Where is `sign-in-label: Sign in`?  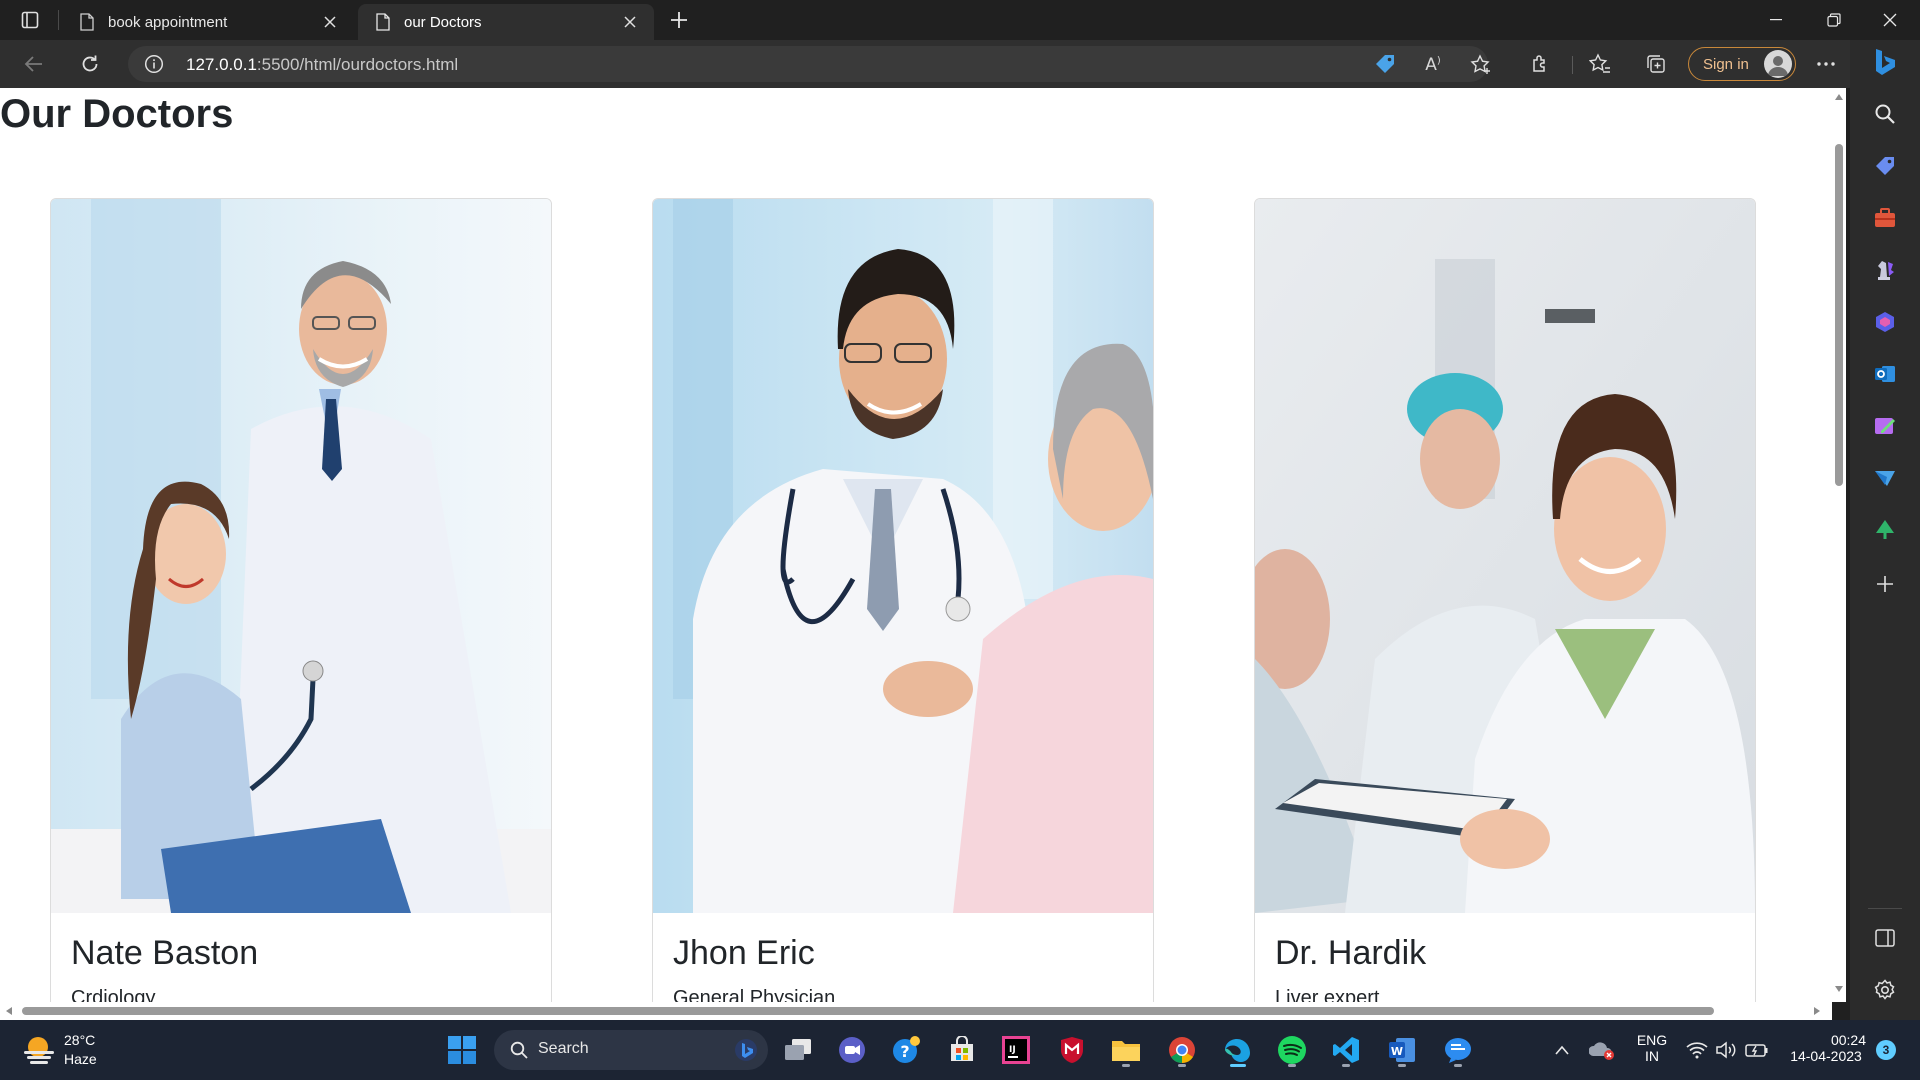 sign-in-label: Sign in is located at coordinates (1726, 64).